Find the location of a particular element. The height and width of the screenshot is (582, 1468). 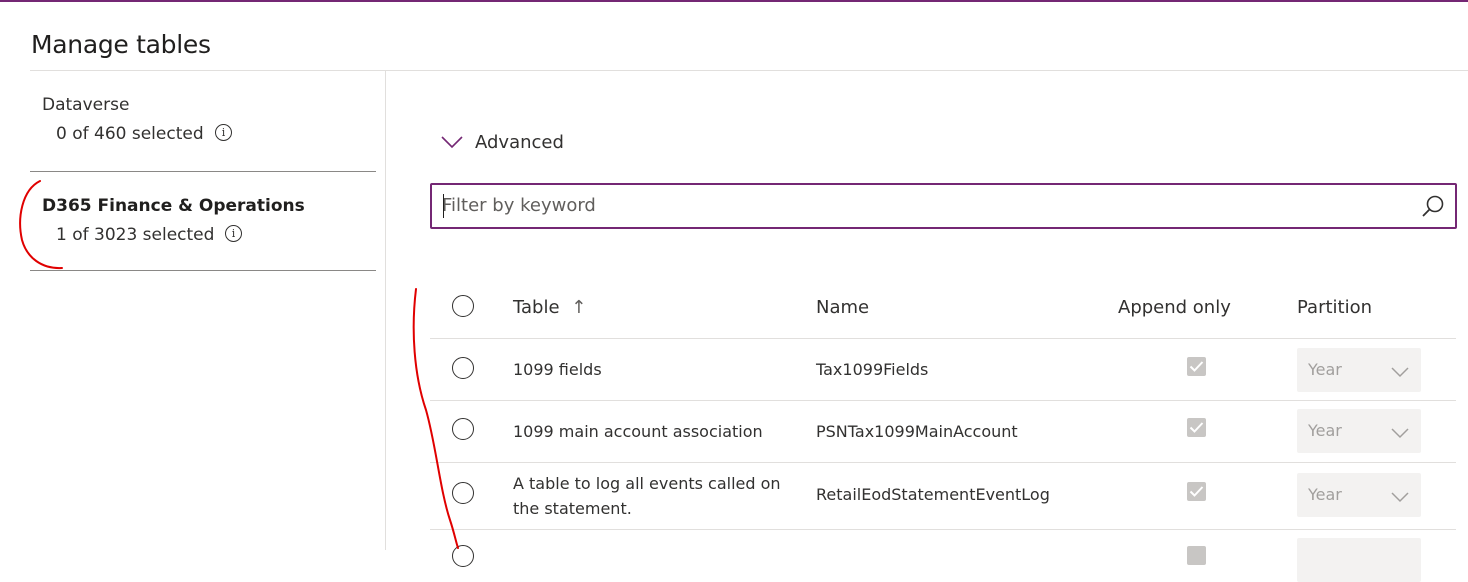

row-table-name: 1099 fields is located at coordinates (557, 369).